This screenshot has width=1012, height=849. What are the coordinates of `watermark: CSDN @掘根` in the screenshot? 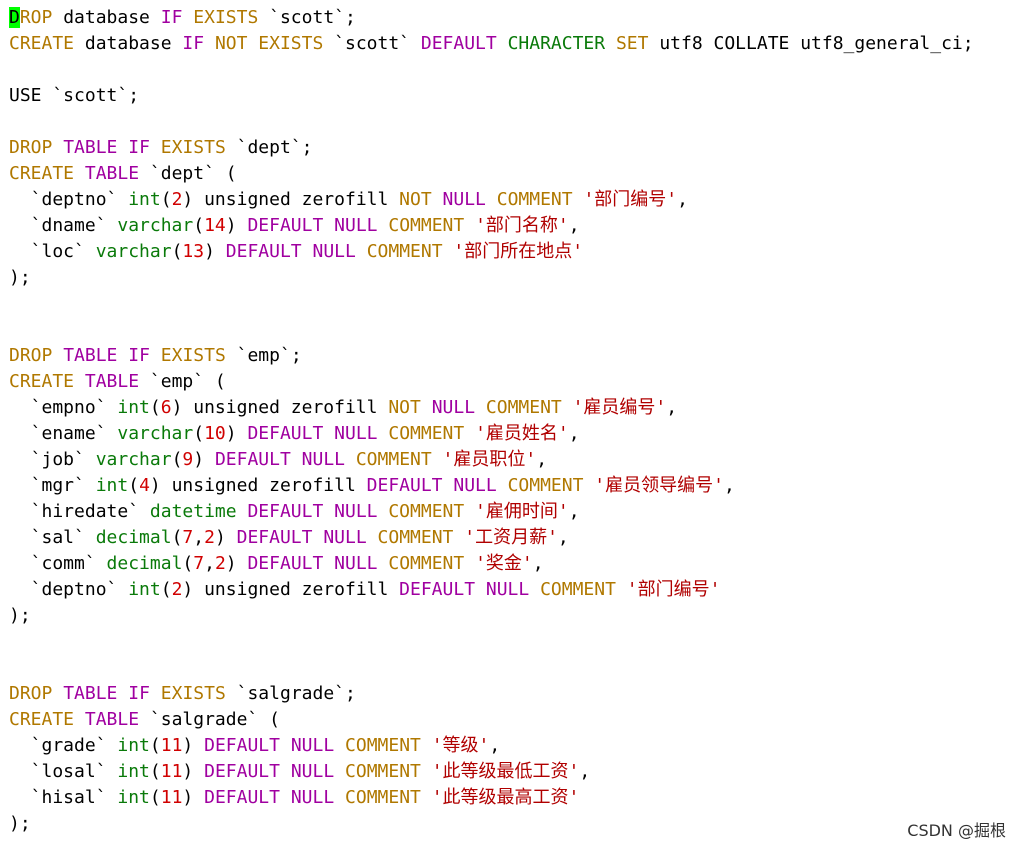 It's located at (956, 830).